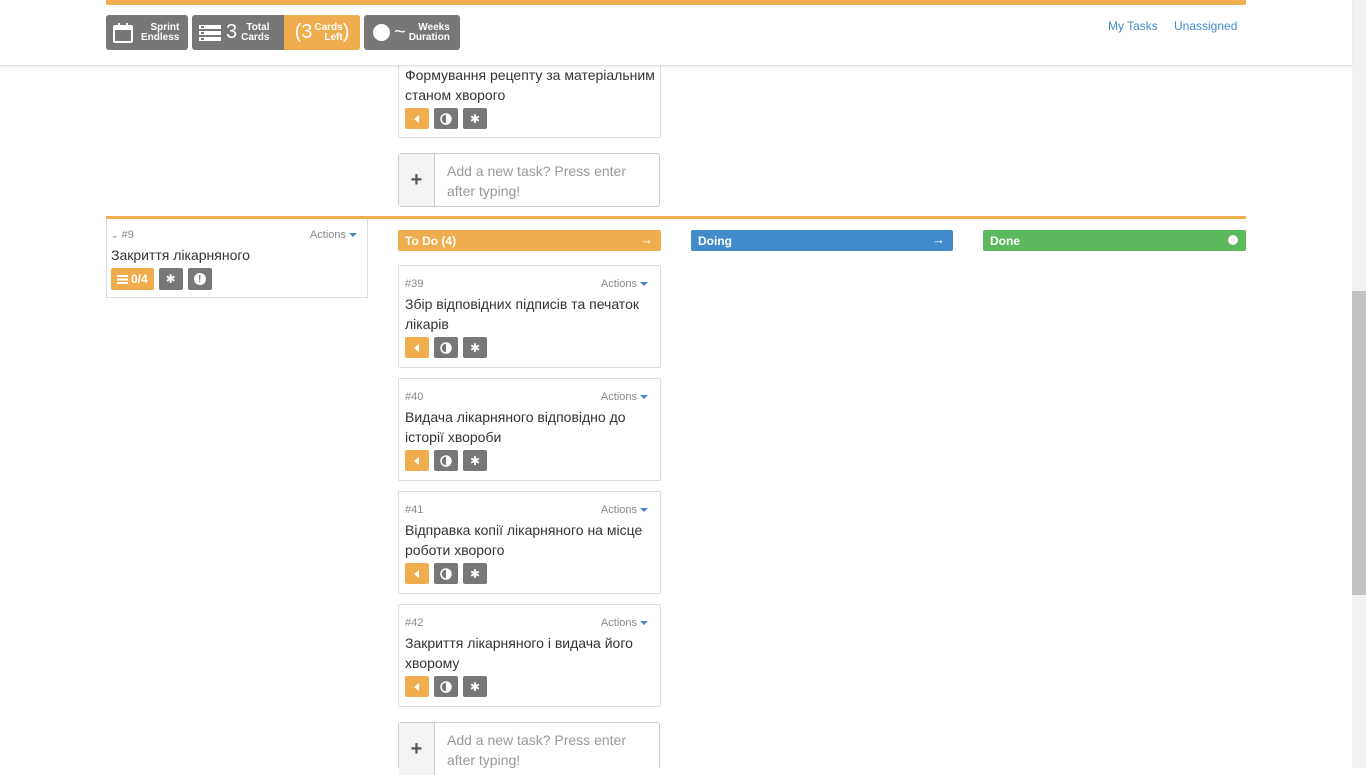 Image resolution: width=1366 pixels, height=775 pixels. I want to click on story-title: Закриття лікарняного, so click(180, 255).